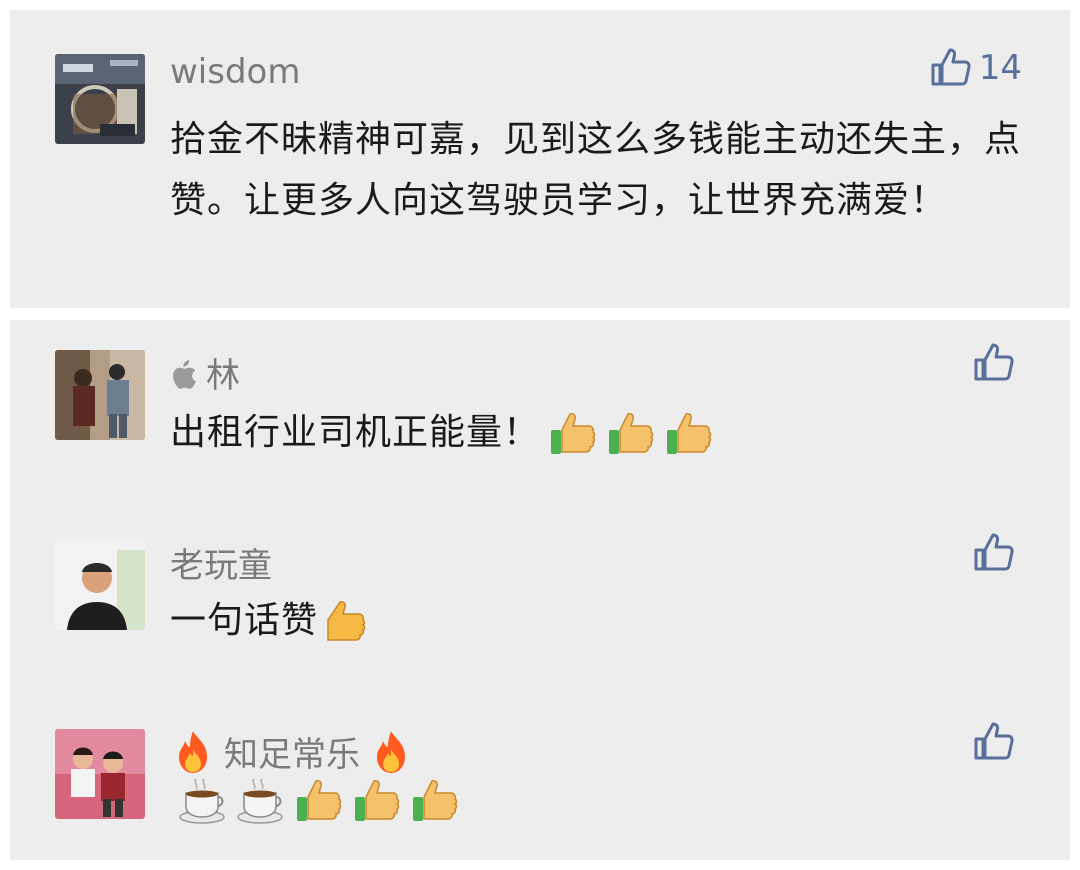  What do you see at coordinates (600, 800) in the screenshot?
I see `comment-text` at bounding box center [600, 800].